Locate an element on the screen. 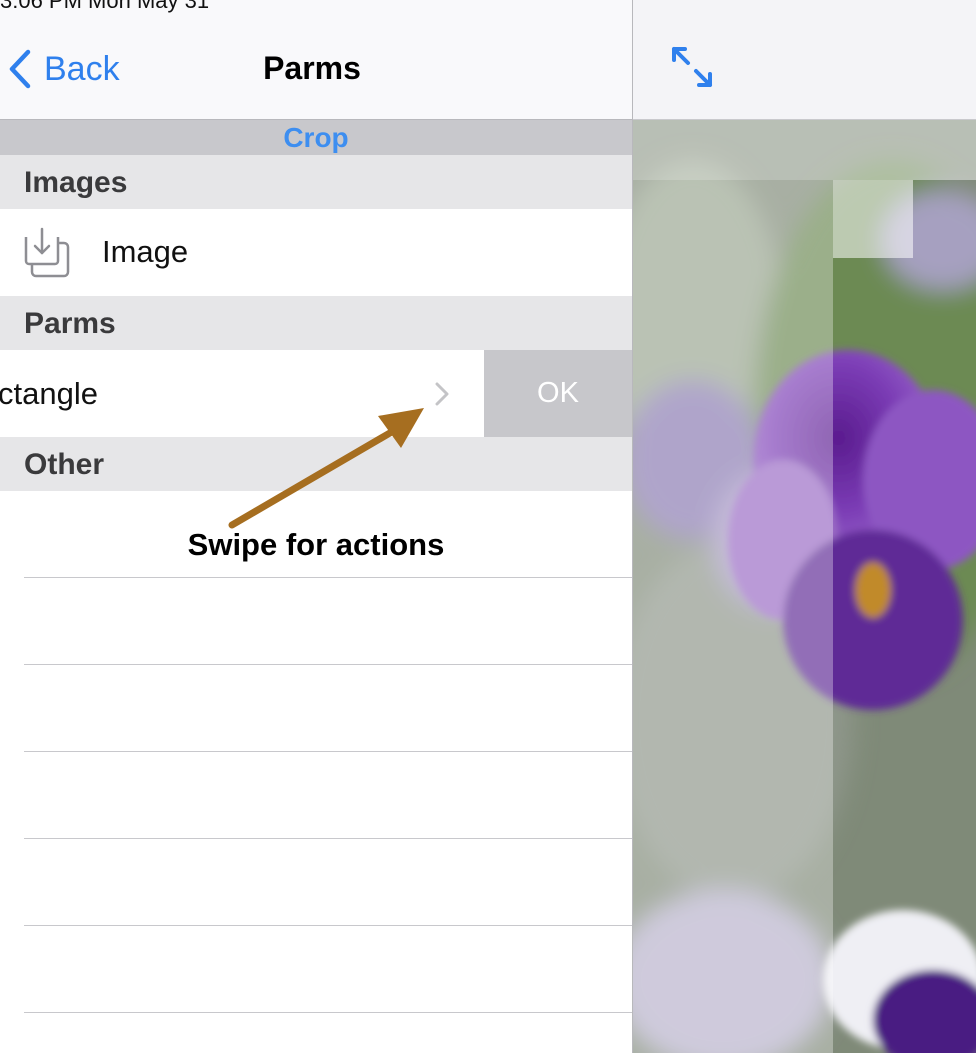 The width and height of the screenshot is (976, 1053). section-header-parms: Parms is located at coordinates (316, 323).